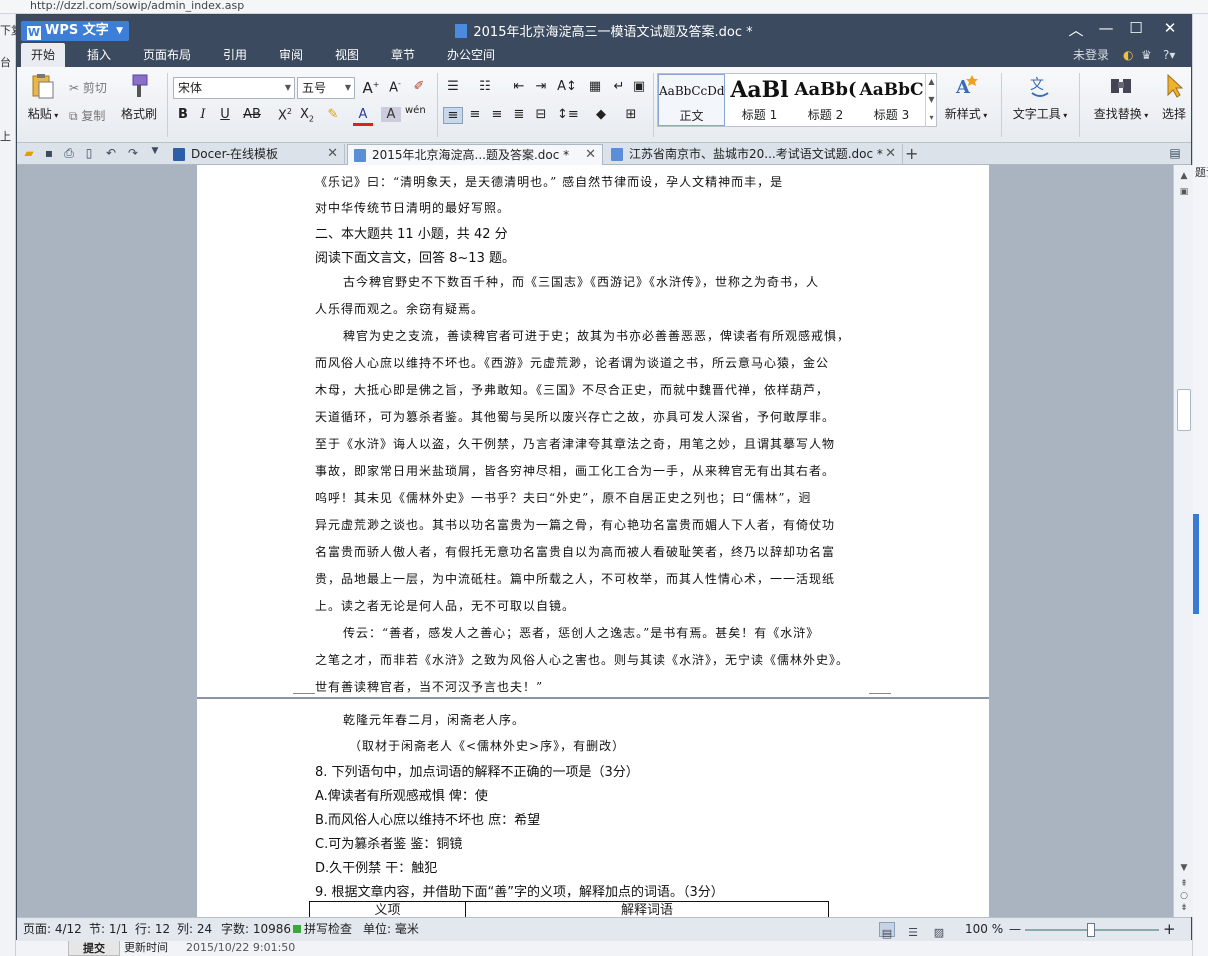 This screenshot has height=956, width=1208. What do you see at coordinates (49, 154) in the screenshot?
I see `save-icon: ▪` at bounding box center [49, 154].